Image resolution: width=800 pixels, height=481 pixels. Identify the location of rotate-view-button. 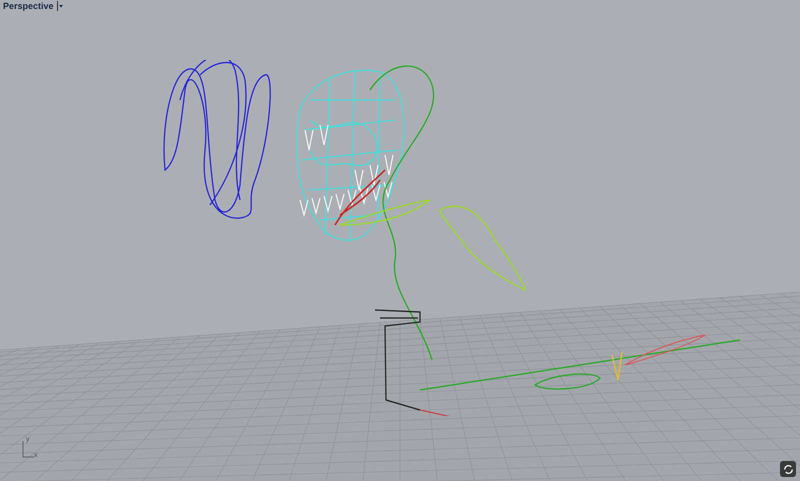
(788, 469).